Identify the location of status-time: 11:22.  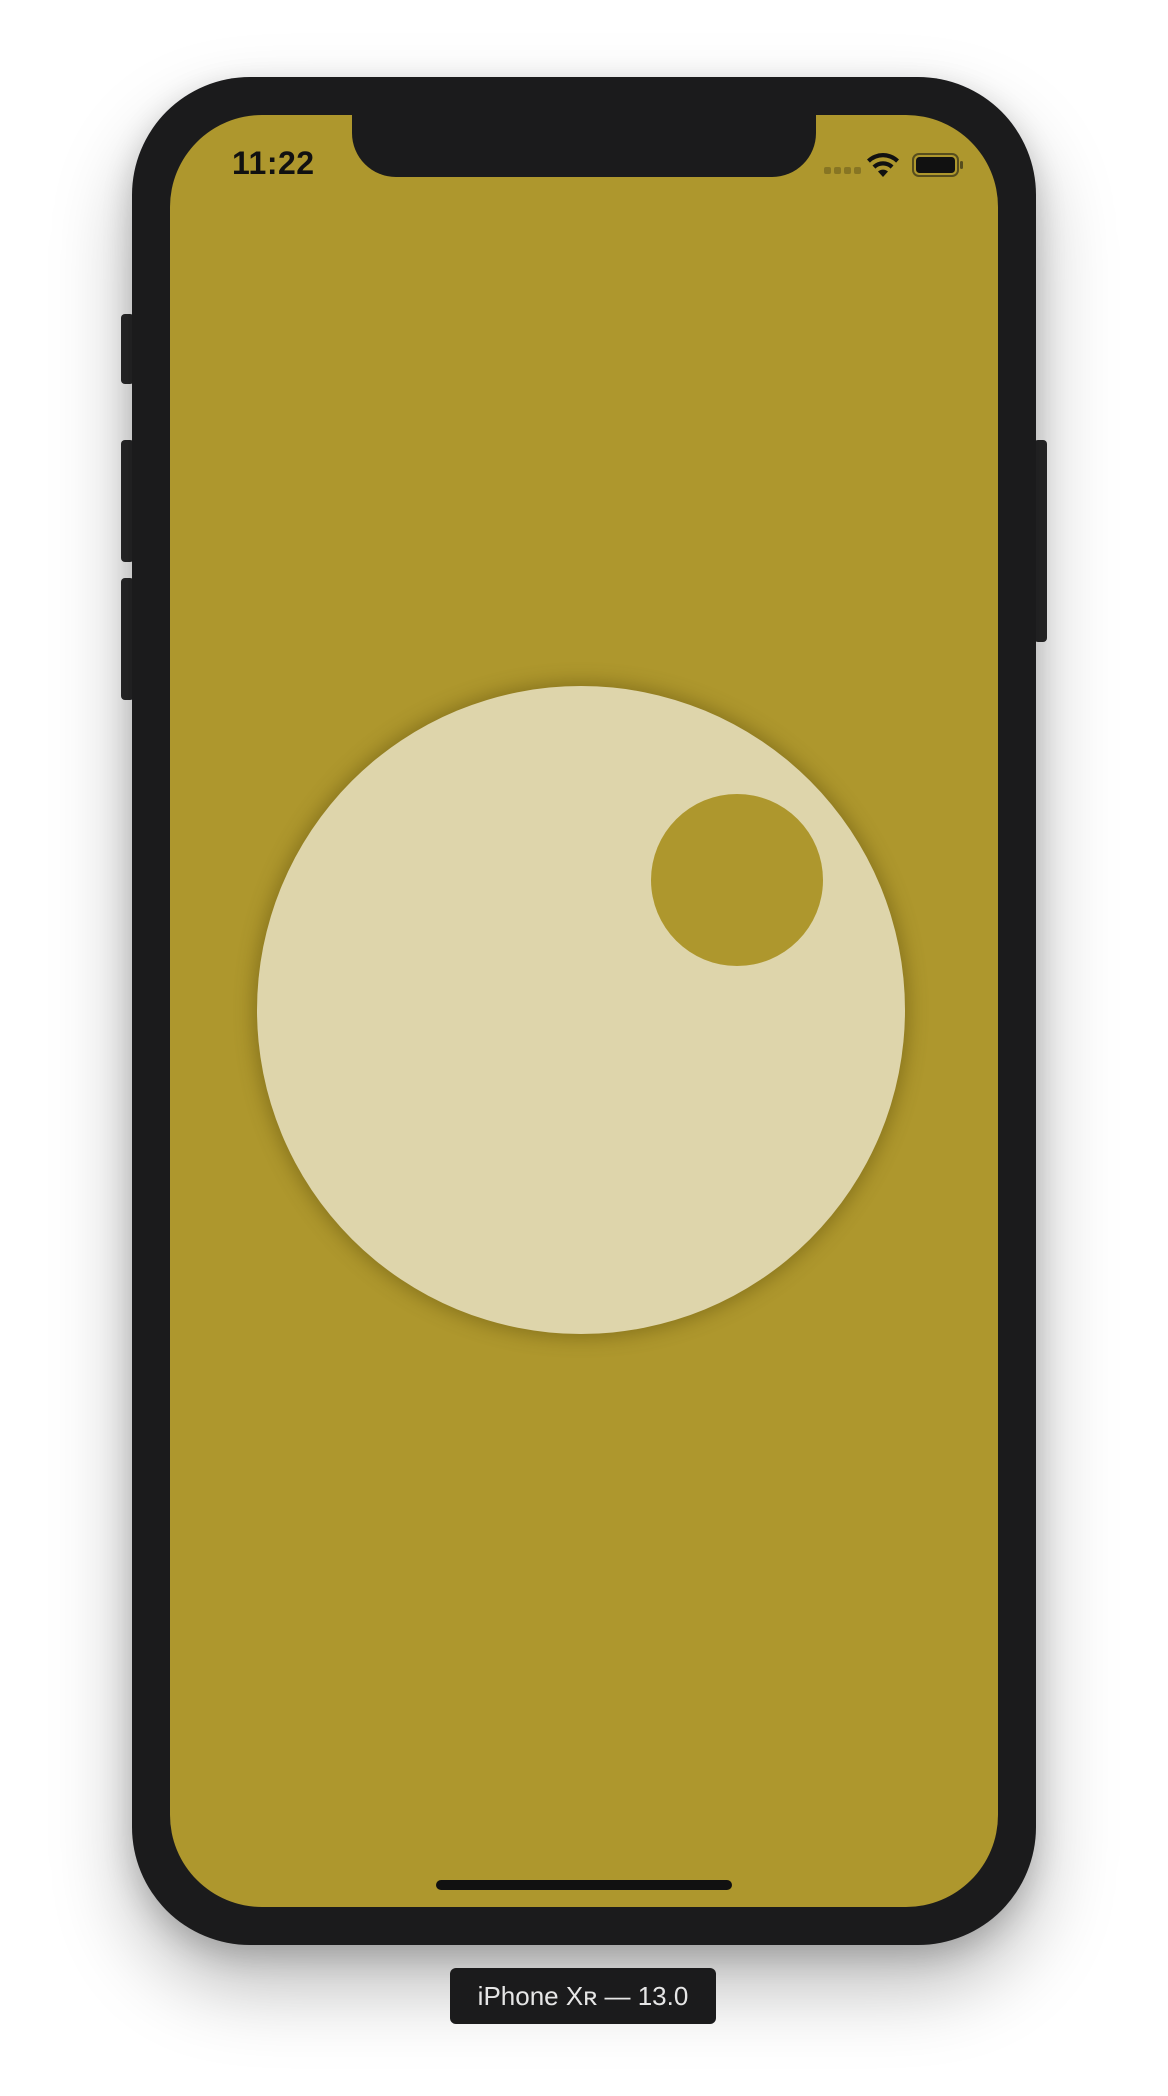
(273, 163).